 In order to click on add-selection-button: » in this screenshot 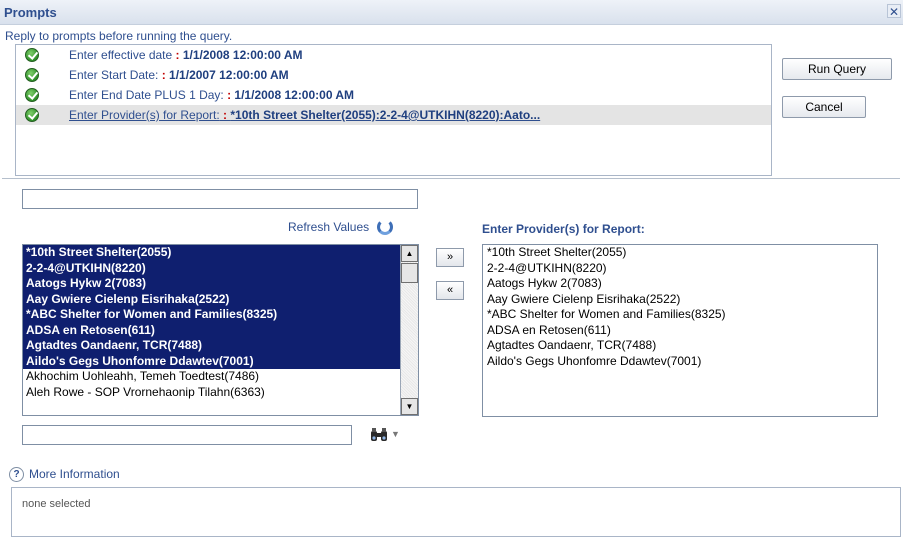, I will do `click(450, 257)`.